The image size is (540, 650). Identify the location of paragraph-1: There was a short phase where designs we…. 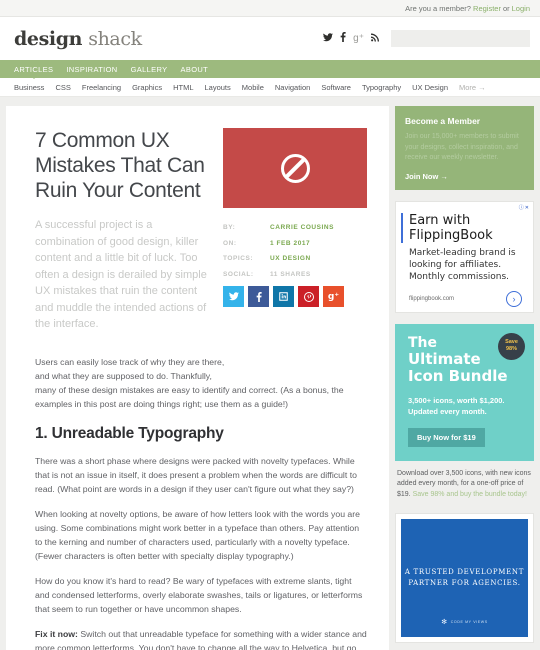
(196, 474).